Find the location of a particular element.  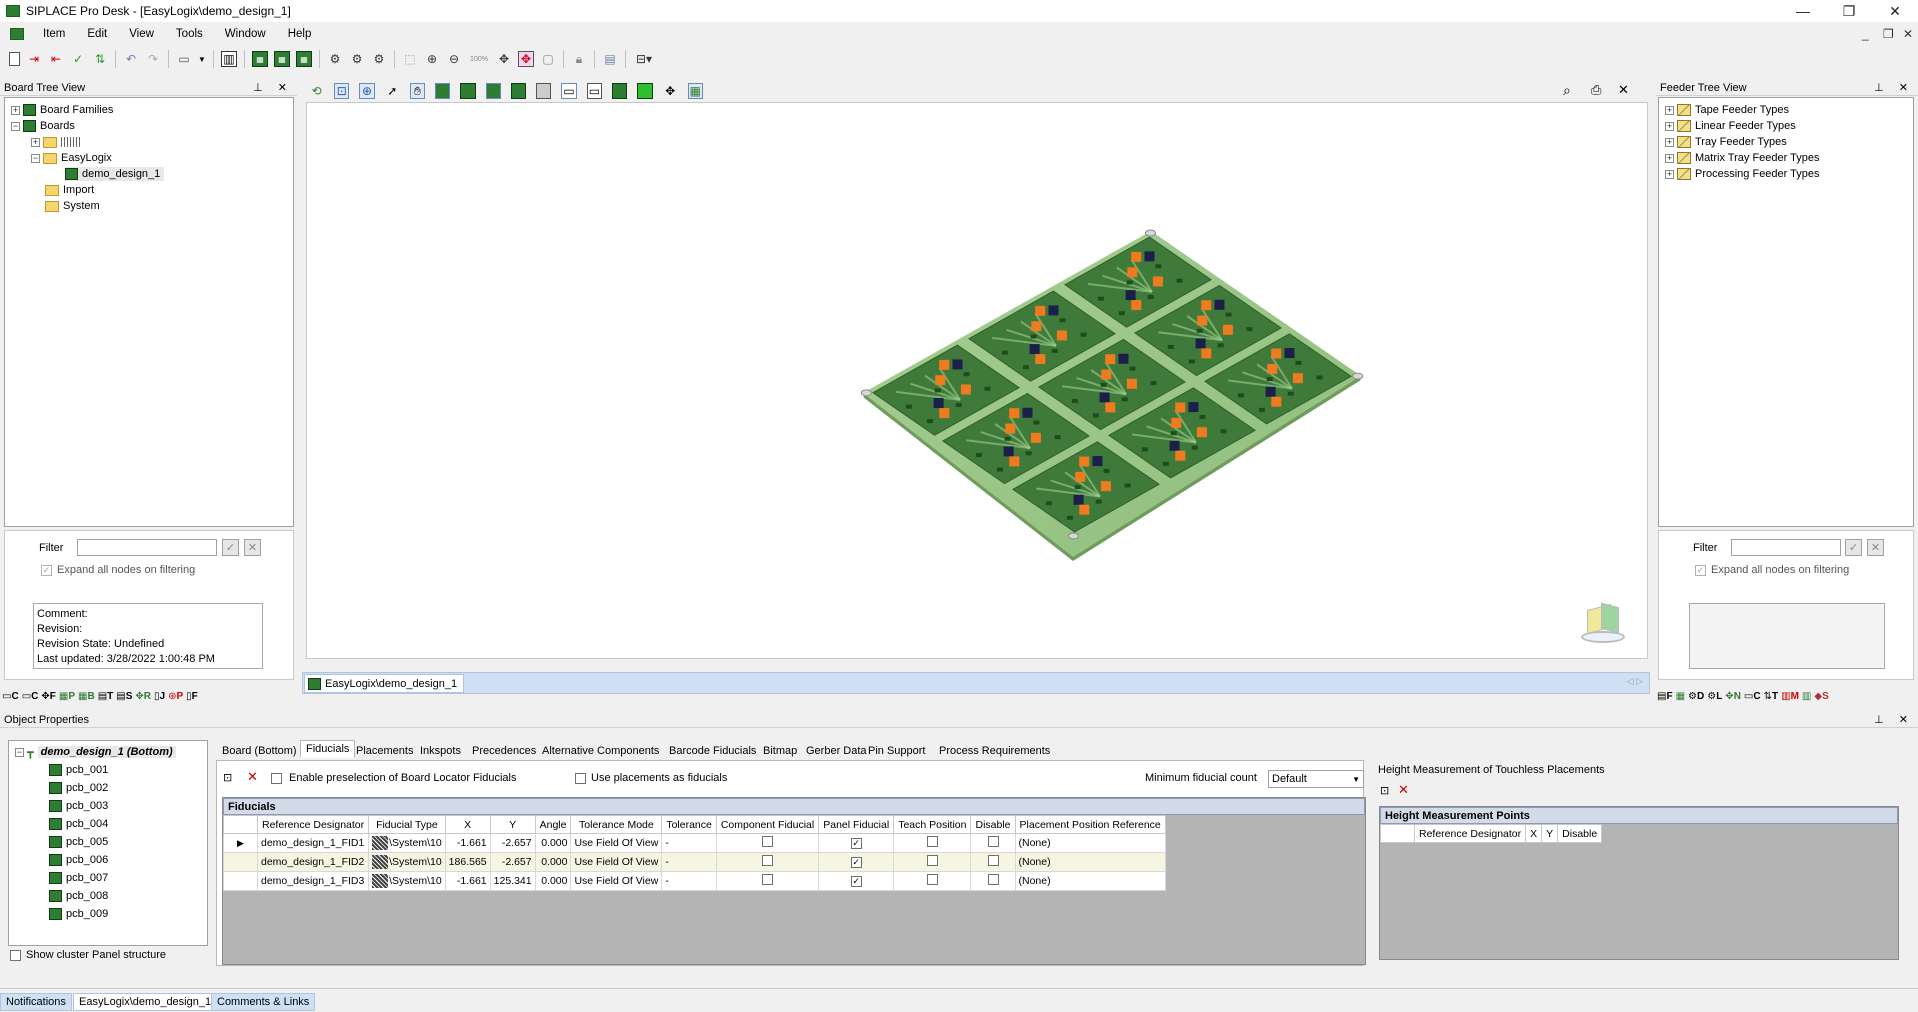

clear-filter-button: ✕ is located at coordinates (252, 547).